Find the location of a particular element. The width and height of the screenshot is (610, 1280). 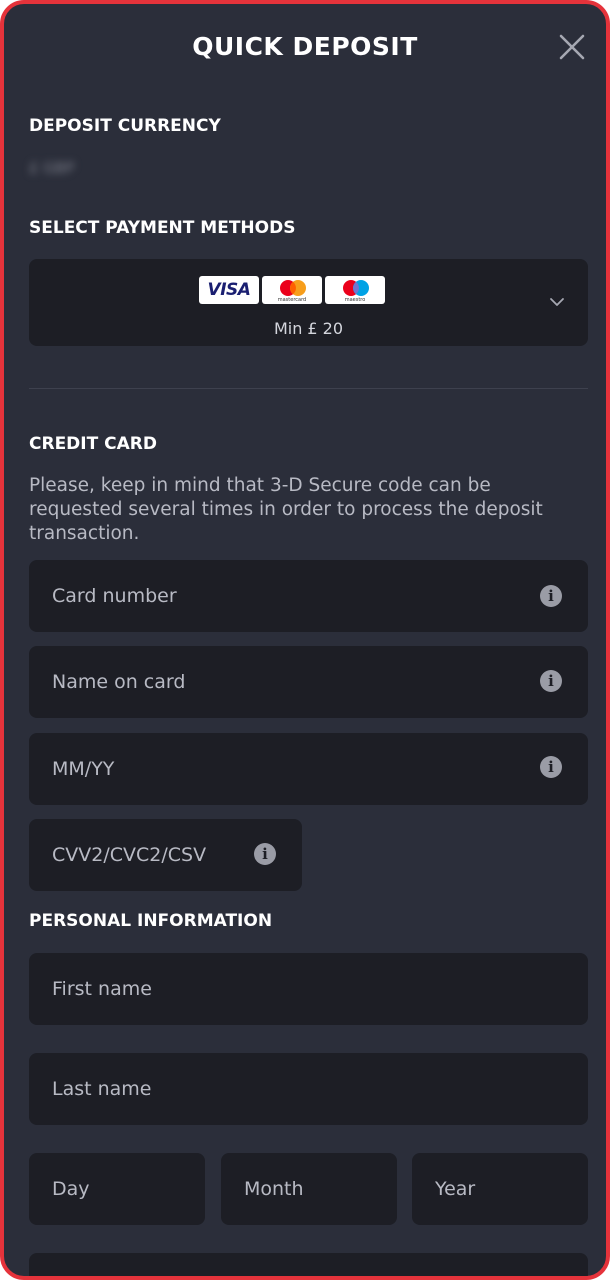

mastercard-circles-icon is located at coordinates (293, 288).